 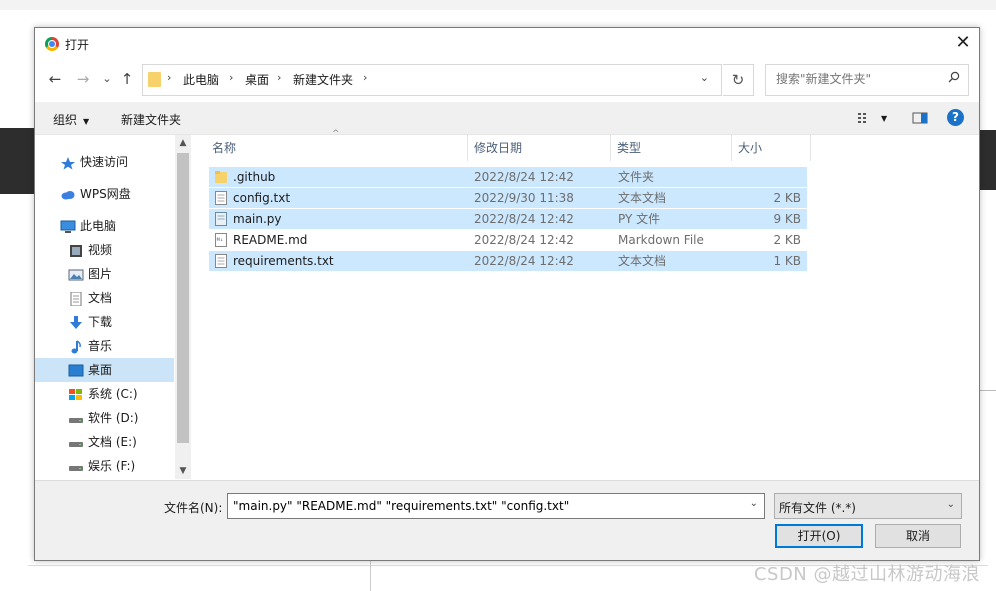 What do you see at coordinates (270, 240) in the screenshot?
I see `file-name: README.md` at bounding box center [270, 240].